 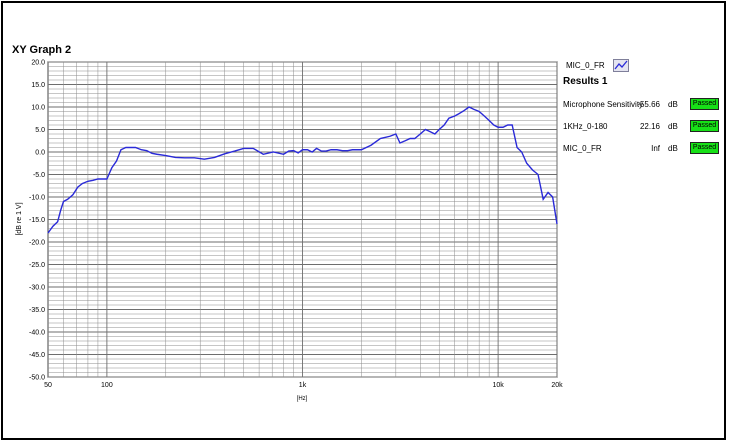 What do you see at coordinates (585, 65) in the screenshot?
I see `legend-series-label: MIC_0_FR` at bounding box center [585, 65].